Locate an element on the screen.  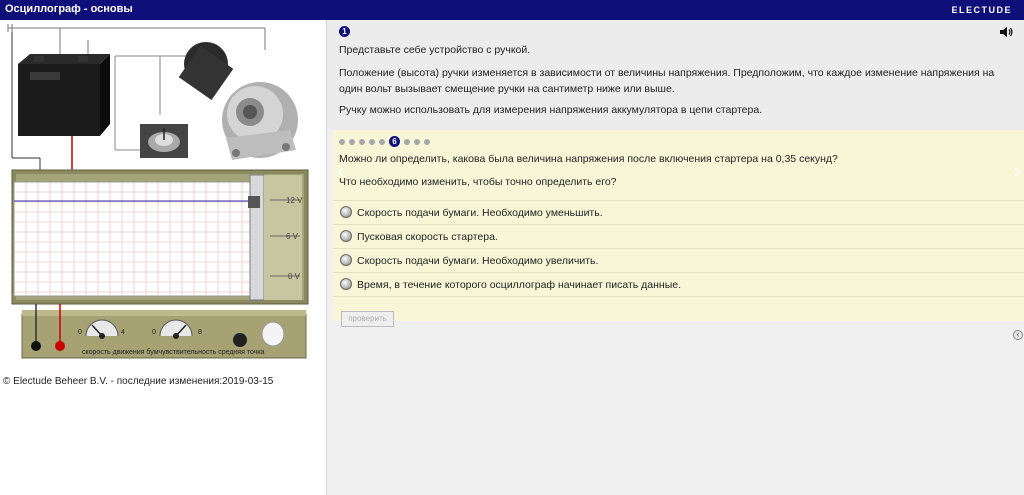
scale-label-6v: 6 V is located at coordinates (292, 236).